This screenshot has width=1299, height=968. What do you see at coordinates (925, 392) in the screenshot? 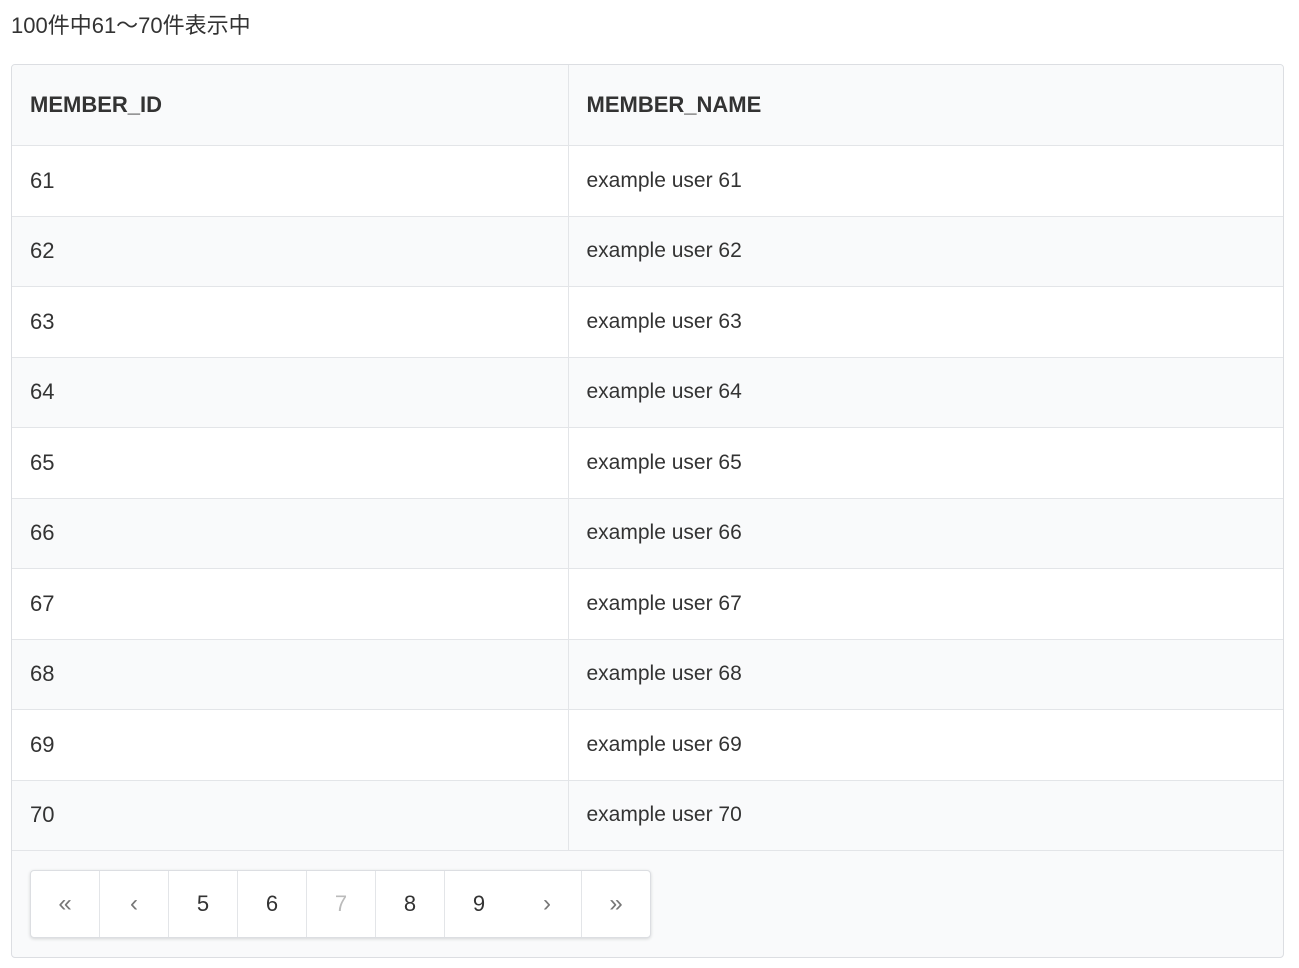
I see `member-name-cell: example user 64` at bounding box center [925, 392].